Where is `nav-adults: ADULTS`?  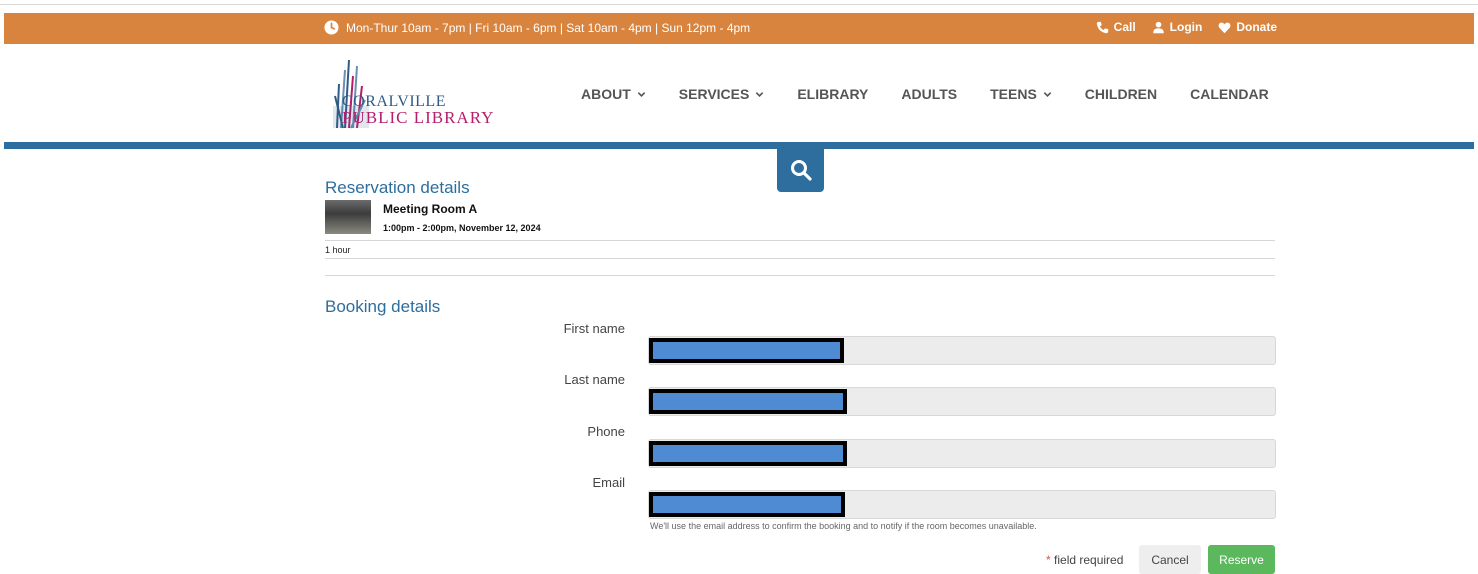 nav-adults: ADULTS is located at coordinates (929, 94).